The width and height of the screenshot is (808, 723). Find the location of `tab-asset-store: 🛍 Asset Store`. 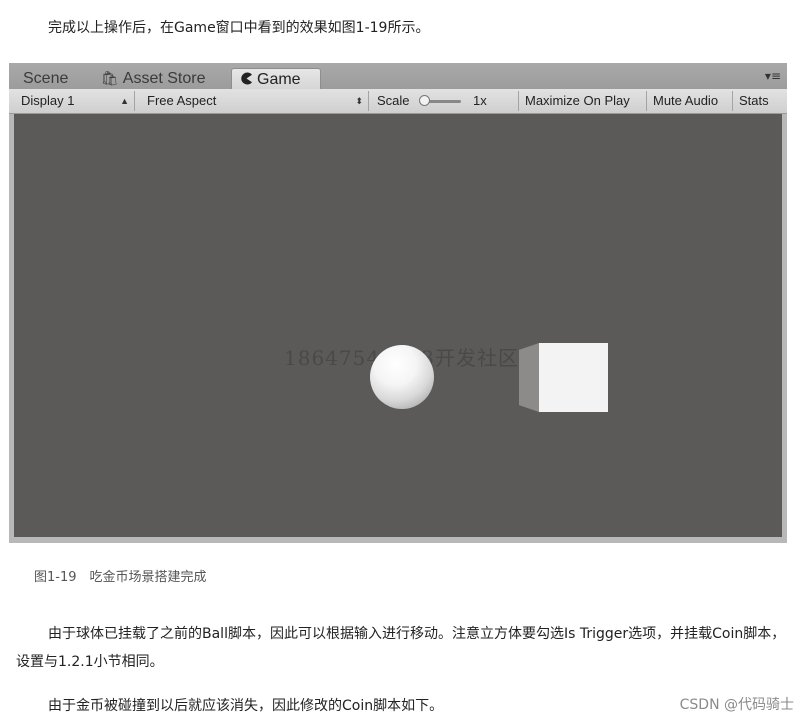

tab-asset-store: 🛍 Asset Store is located at coordinates (153, 78).